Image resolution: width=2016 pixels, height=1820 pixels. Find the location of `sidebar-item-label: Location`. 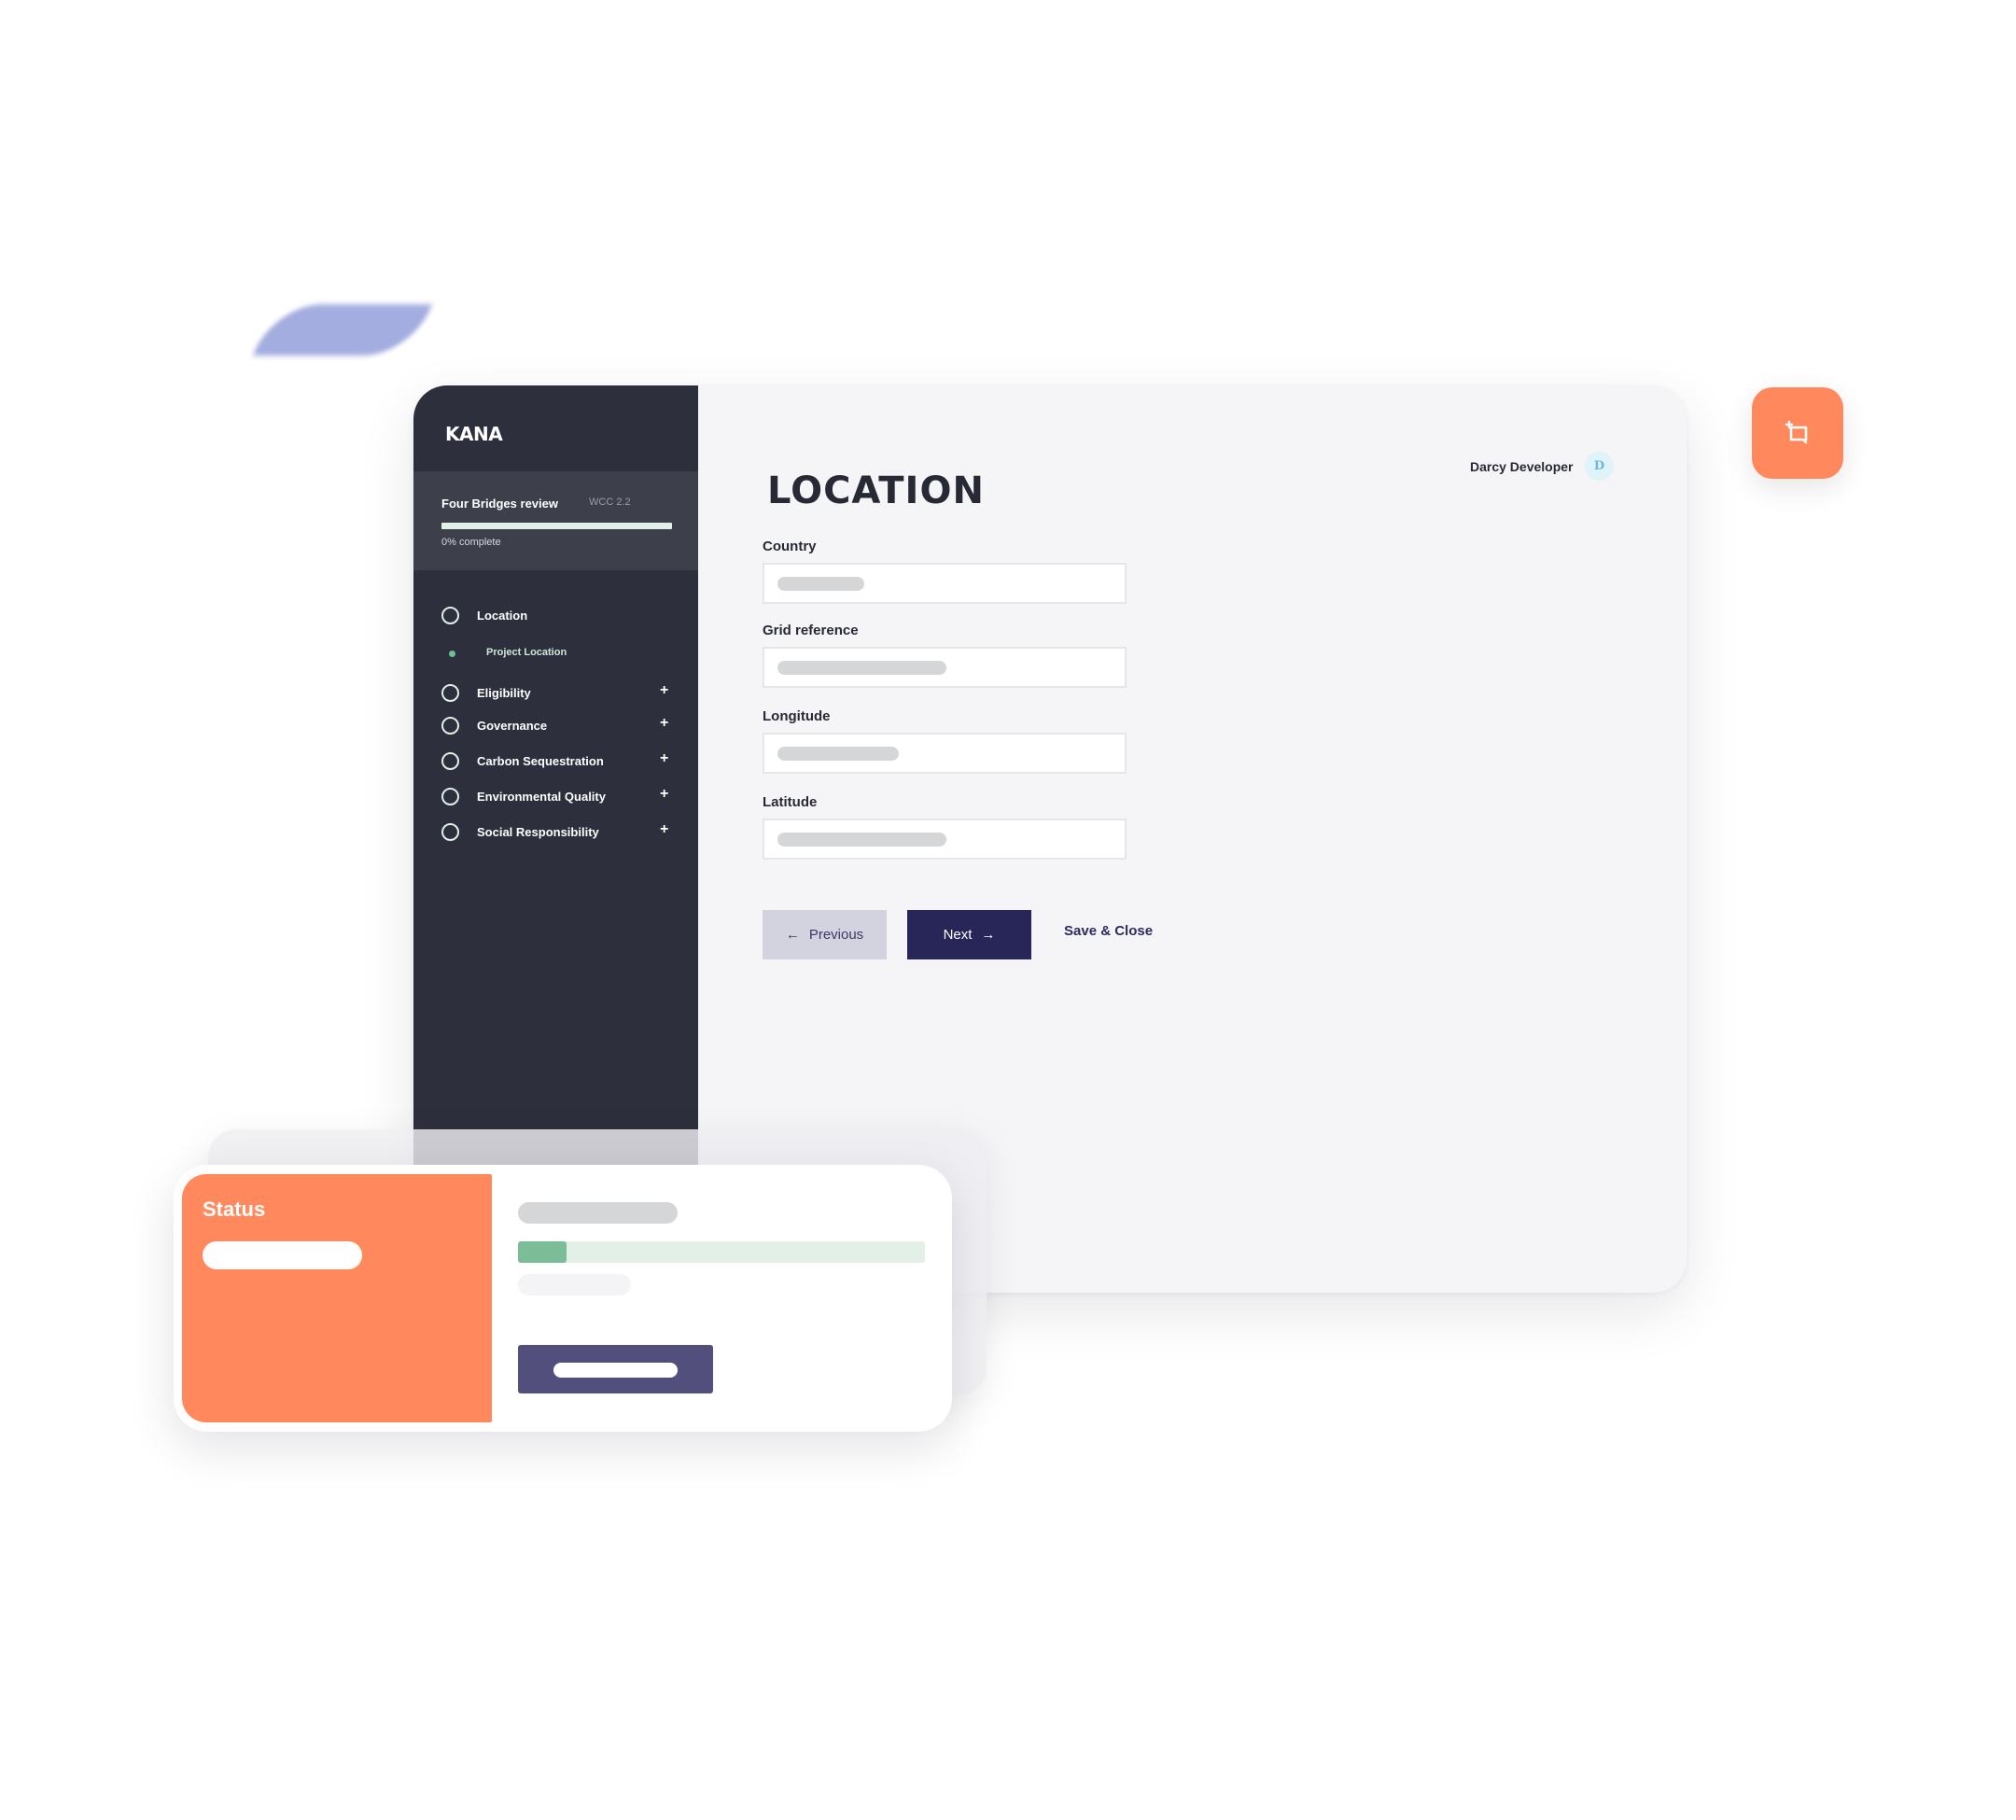

sidebar-item-label: Location is located at coordinates (502, 616).